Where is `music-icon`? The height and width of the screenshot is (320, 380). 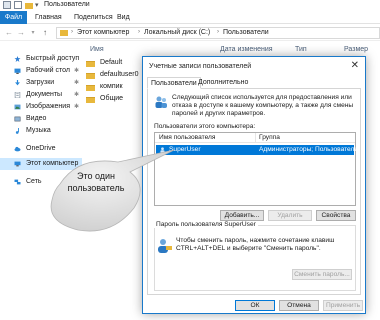
music-icon is located at coordinates (17, 131).